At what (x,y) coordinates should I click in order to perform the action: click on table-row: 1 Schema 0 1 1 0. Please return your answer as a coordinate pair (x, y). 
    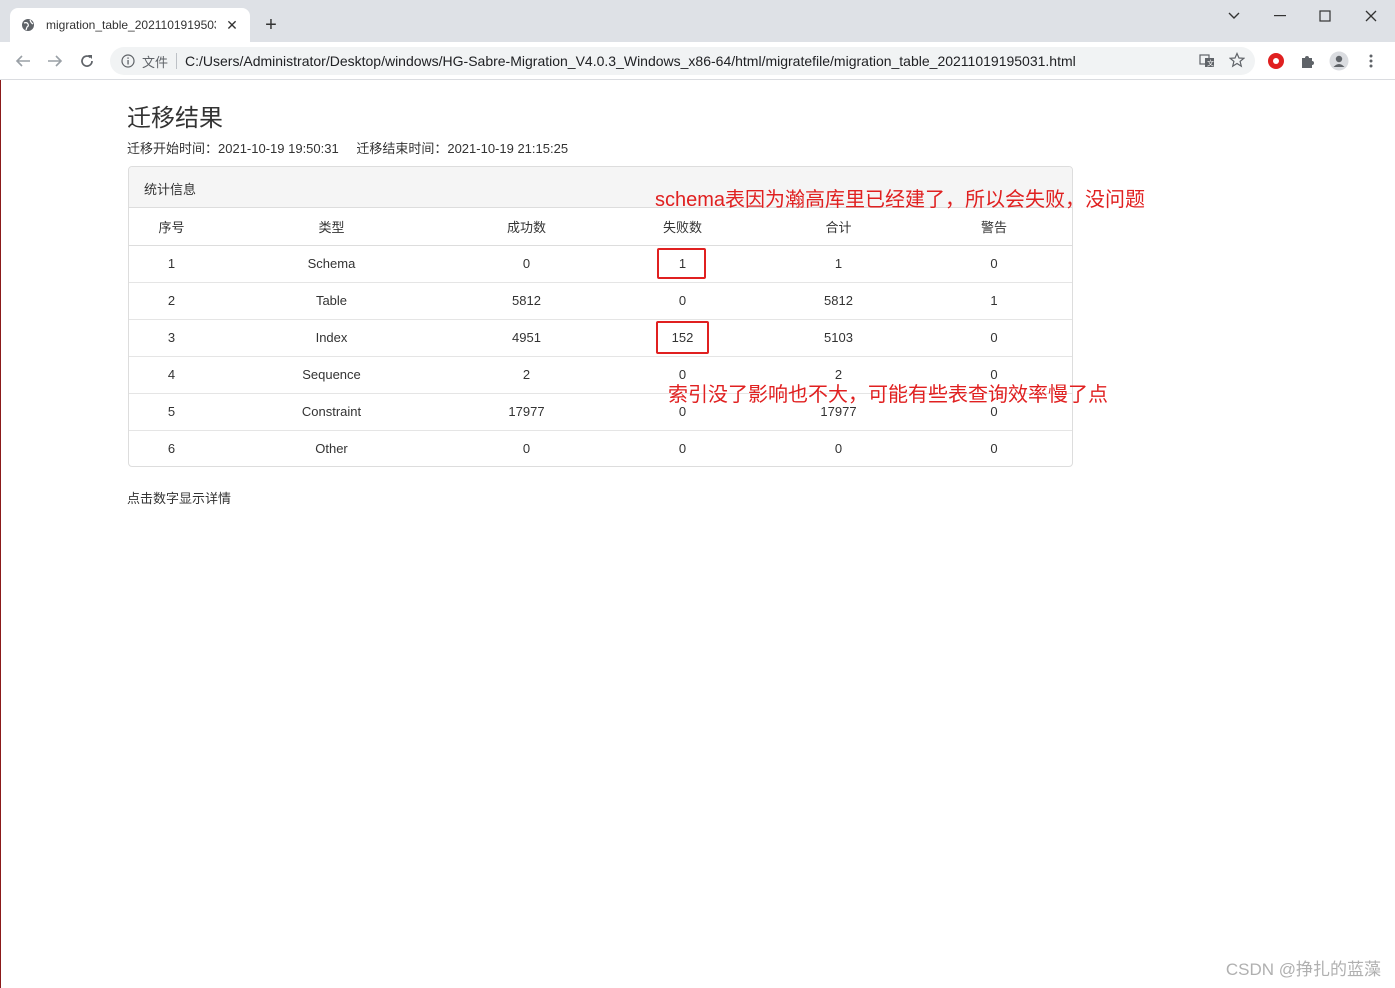
    Looking at the image, I should click on (600, 263).